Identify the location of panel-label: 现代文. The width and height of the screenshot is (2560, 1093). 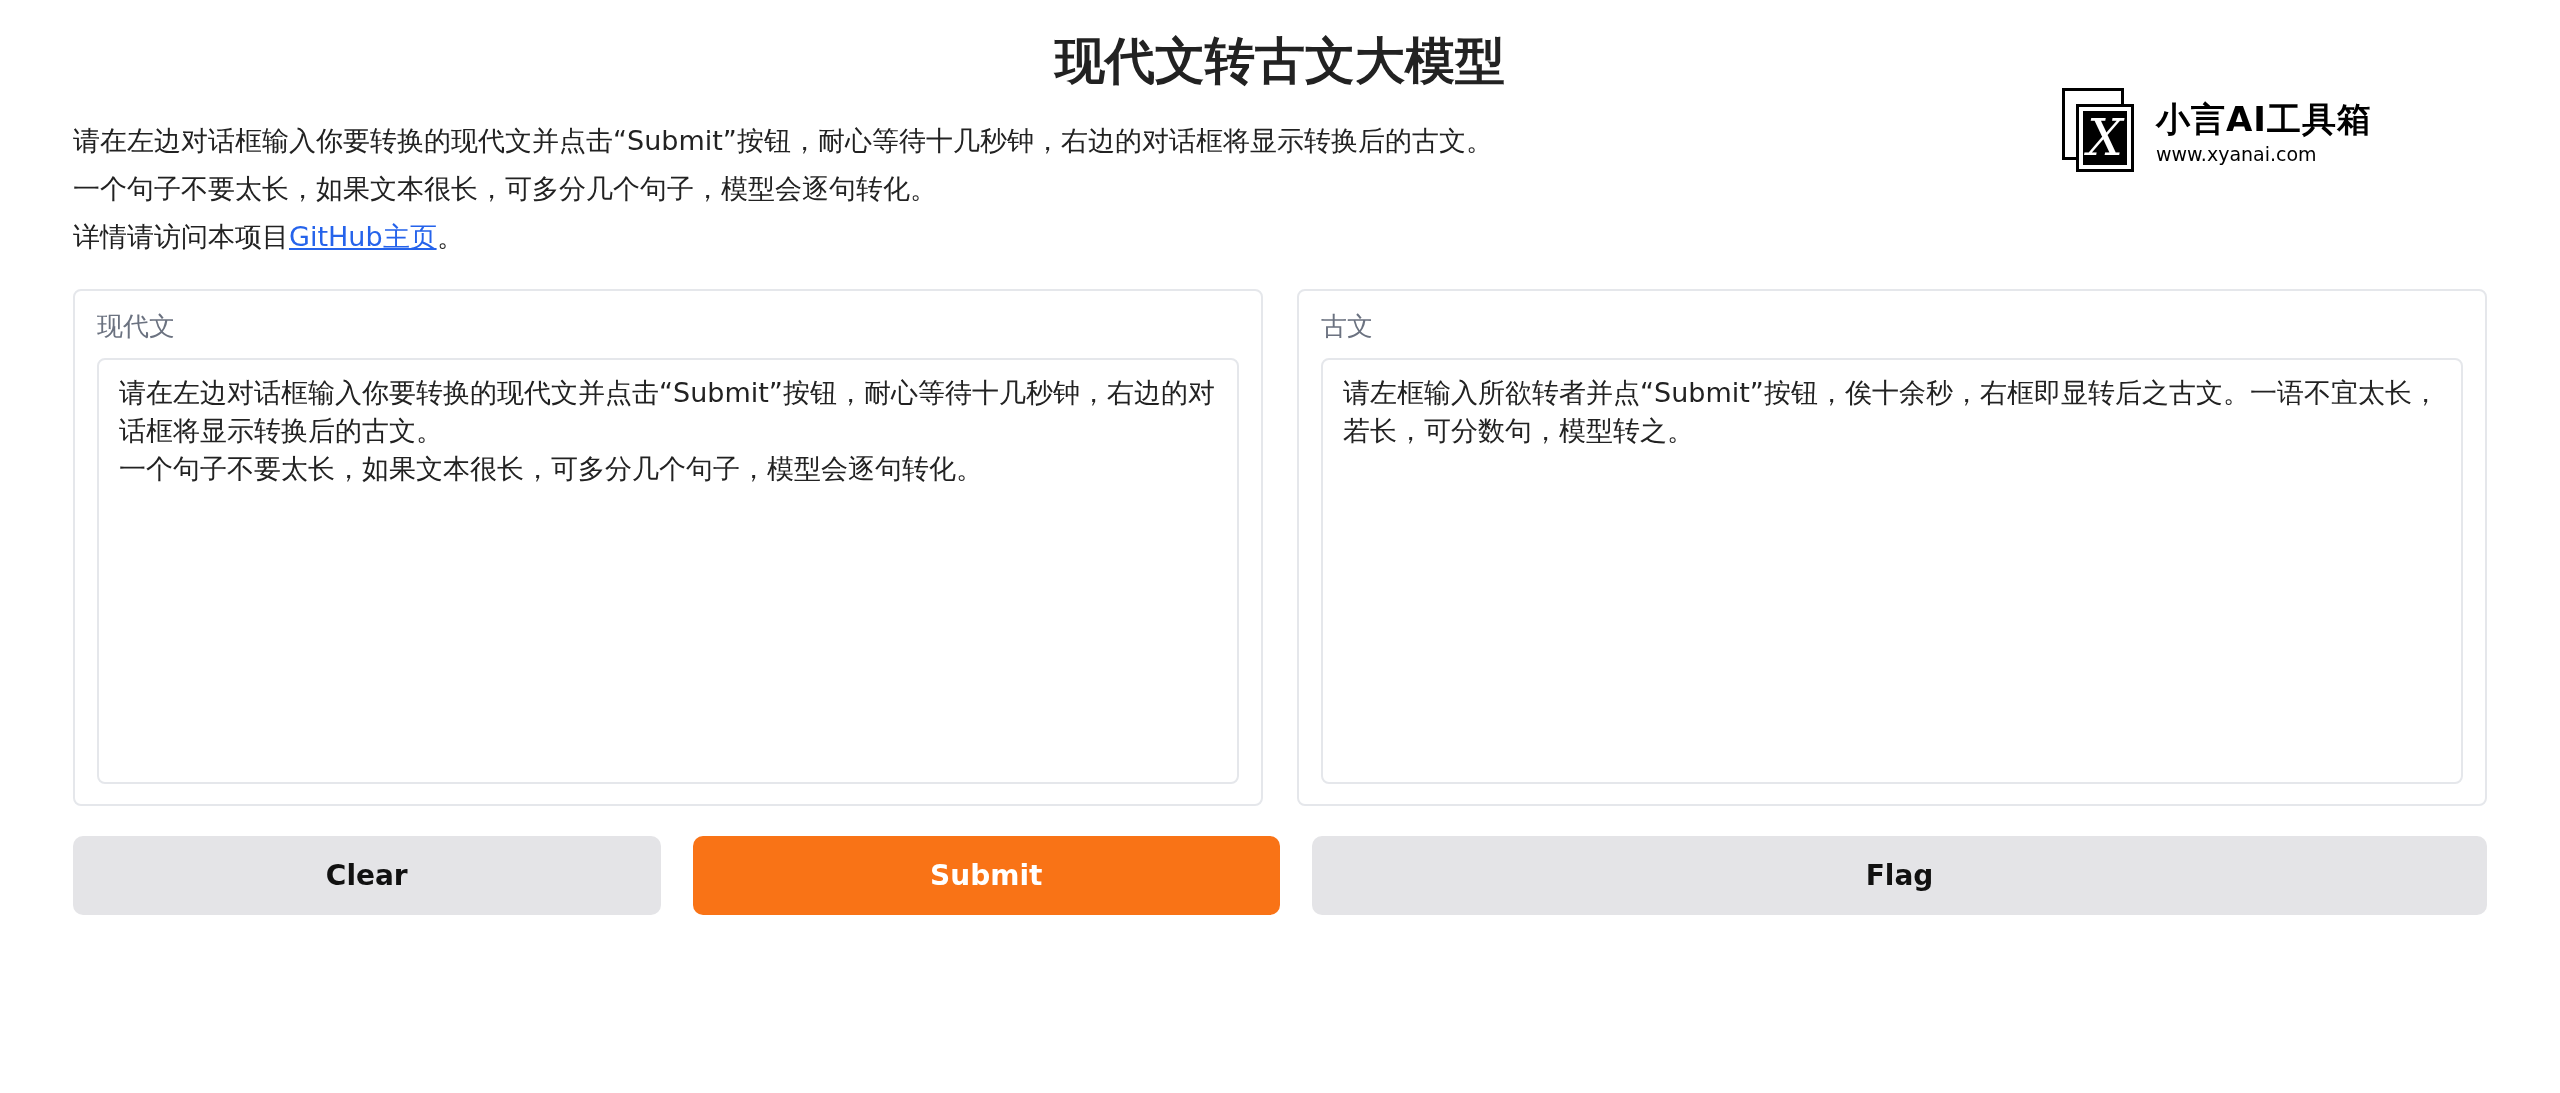
(136, 326).